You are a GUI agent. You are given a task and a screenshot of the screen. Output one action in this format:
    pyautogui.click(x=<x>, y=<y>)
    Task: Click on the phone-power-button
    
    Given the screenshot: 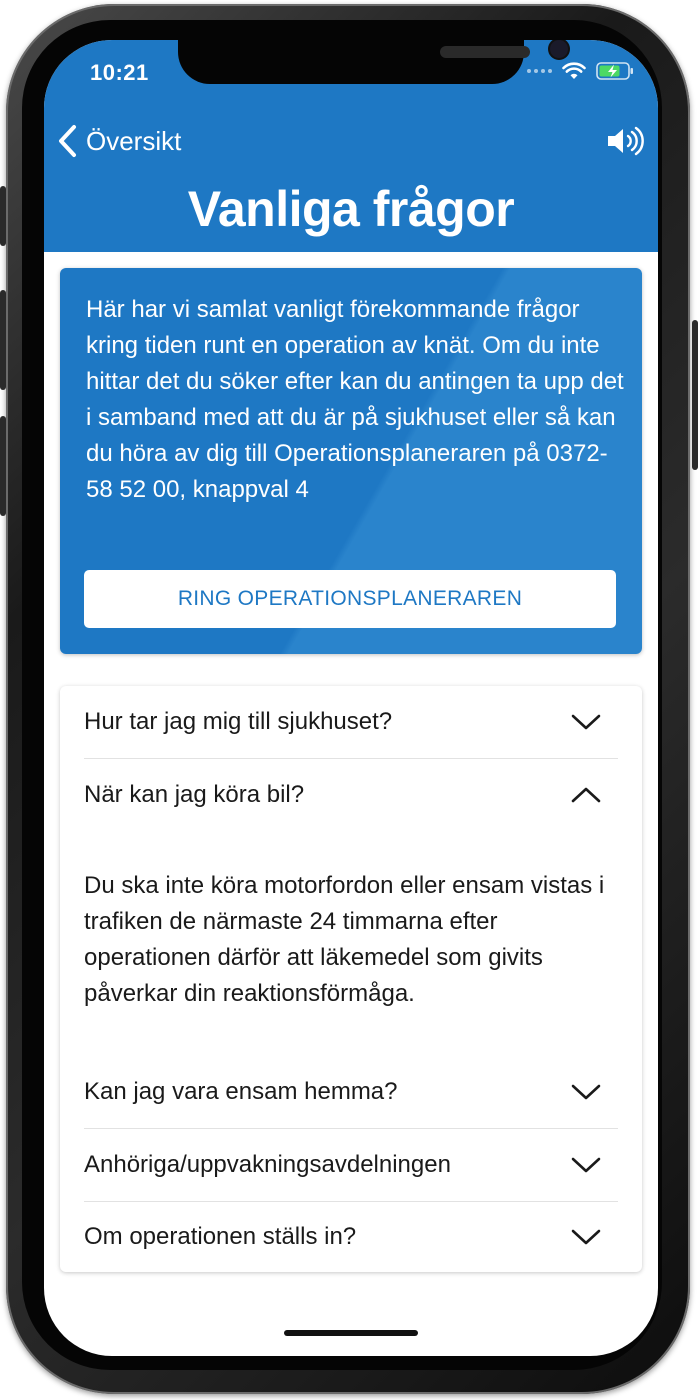 What is the action you would take?
    pyautogui.click(x=695, y=395)
    